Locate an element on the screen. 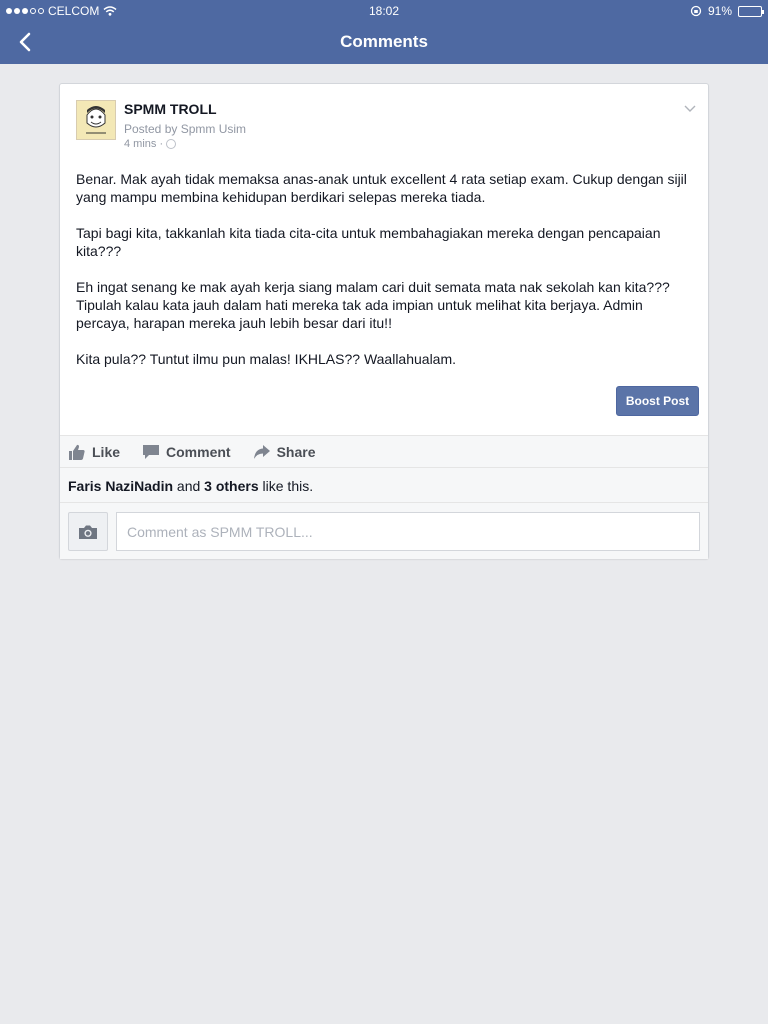 This screenshot has width=768, height=1024. others-count: 3 others is located at coordinates (231, 486).